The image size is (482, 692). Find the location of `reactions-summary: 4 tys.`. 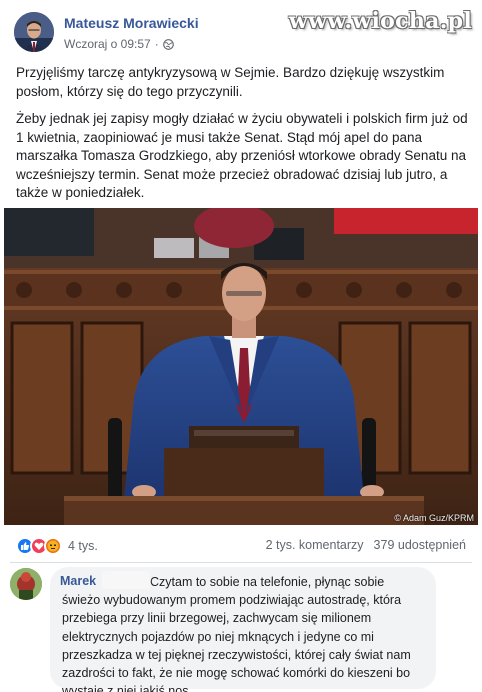

reactions-summary: 4 tys. is located at coordinates (57, 546).